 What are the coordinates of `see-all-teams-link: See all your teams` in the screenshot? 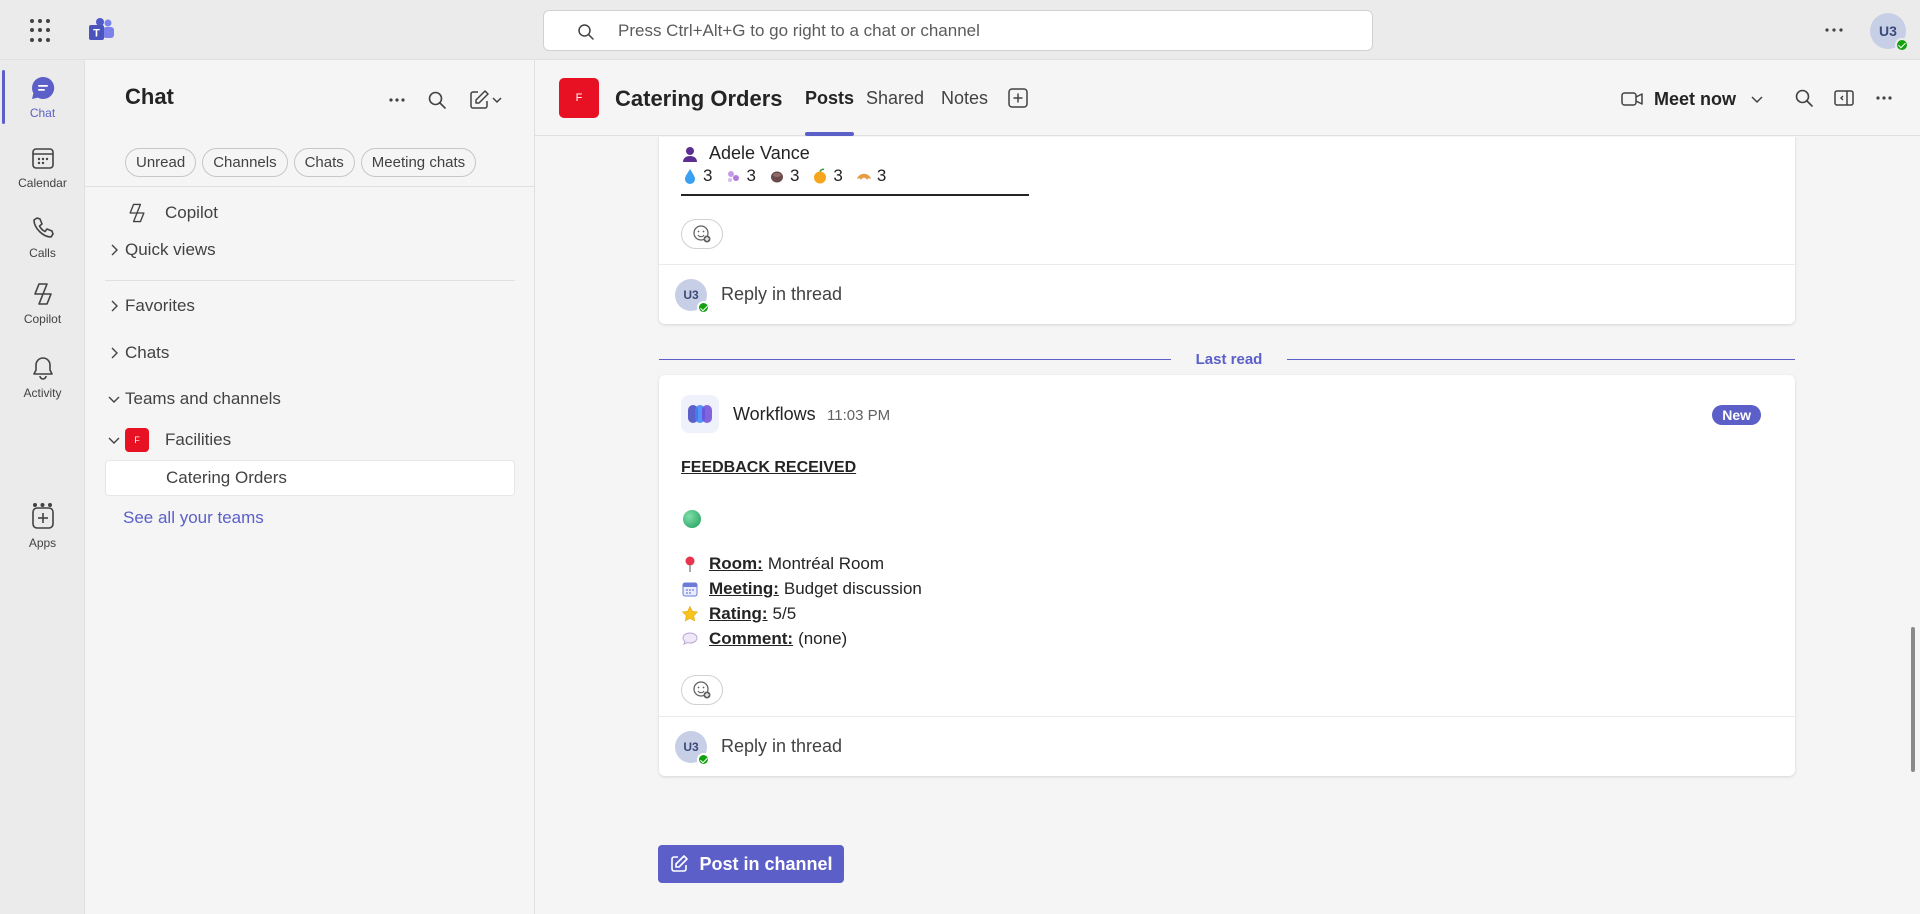 It's located at (310, 518).